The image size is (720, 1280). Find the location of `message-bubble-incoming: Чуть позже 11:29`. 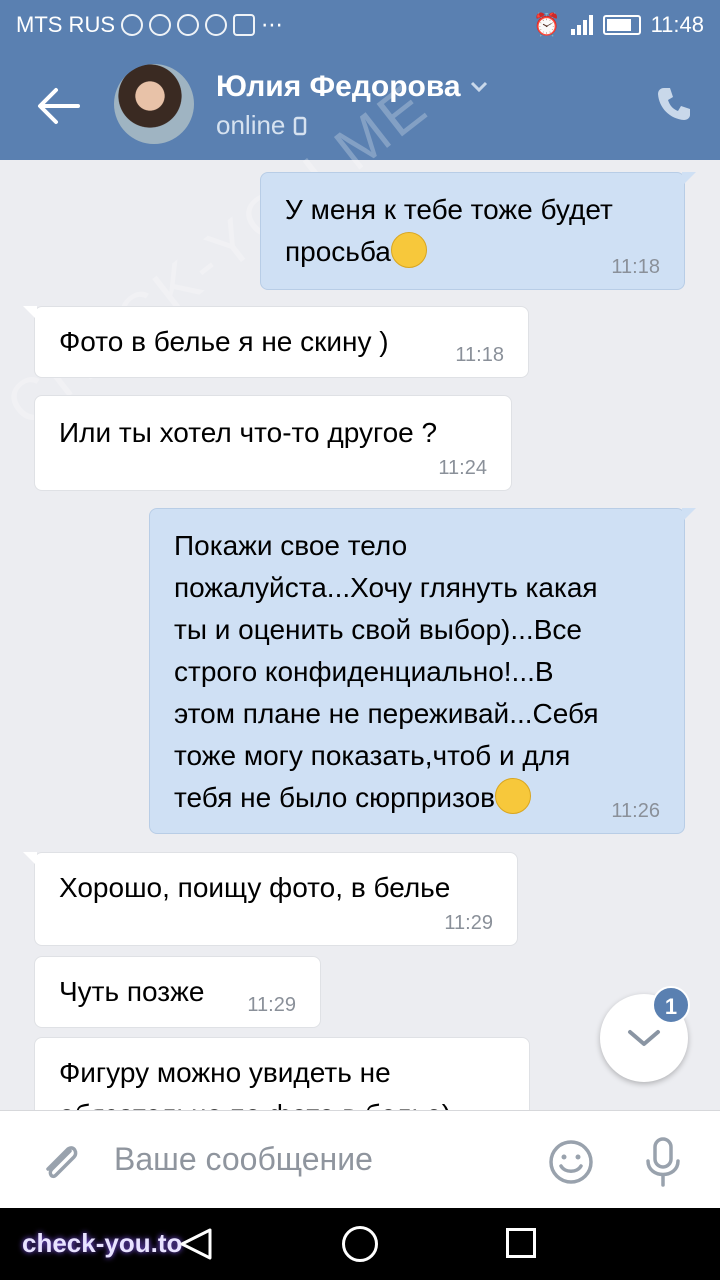

message-bubble-incoming: Чуть позже 11:29 is located at coordinates (177, 992).